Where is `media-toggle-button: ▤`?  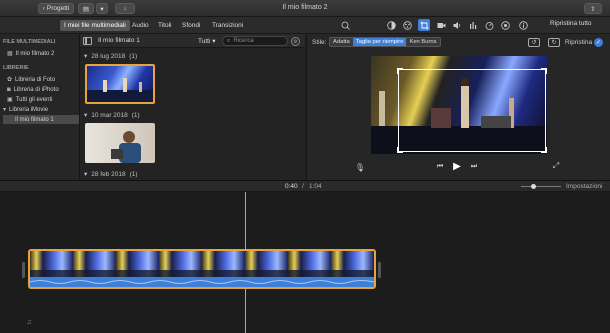
media-toggle-button: ▤ is located at coordinates (86, 8).